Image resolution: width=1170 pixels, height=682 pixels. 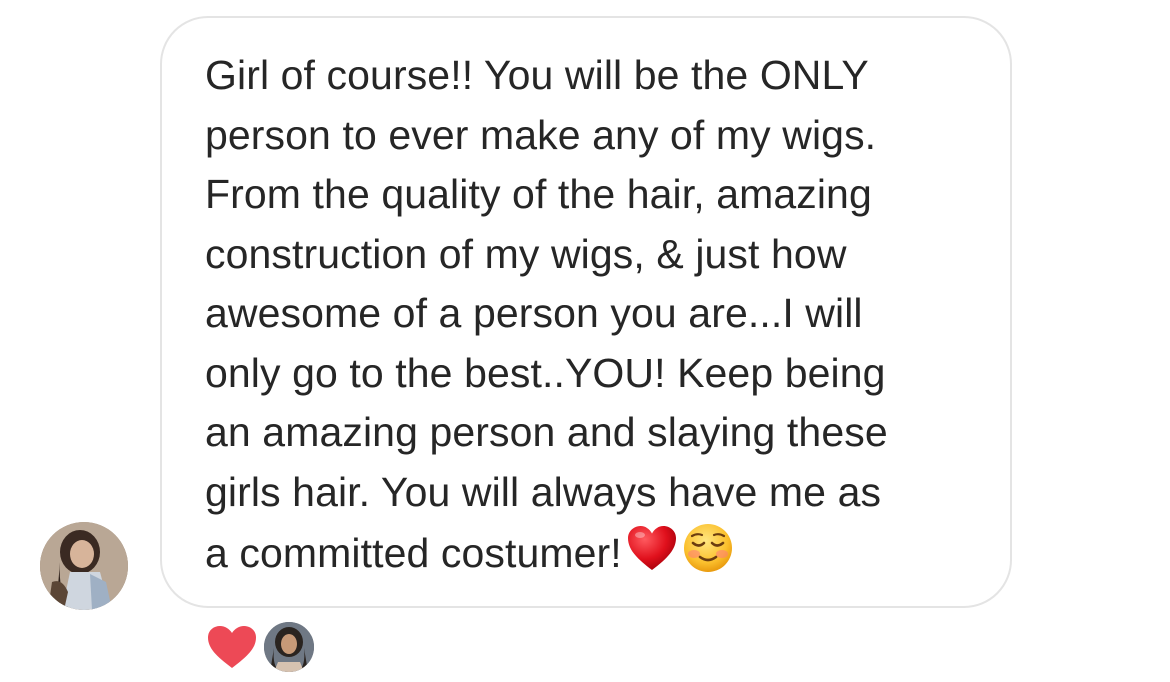 I want to click on message-last-line: a committed costumer!, so click(x=595, y=556).